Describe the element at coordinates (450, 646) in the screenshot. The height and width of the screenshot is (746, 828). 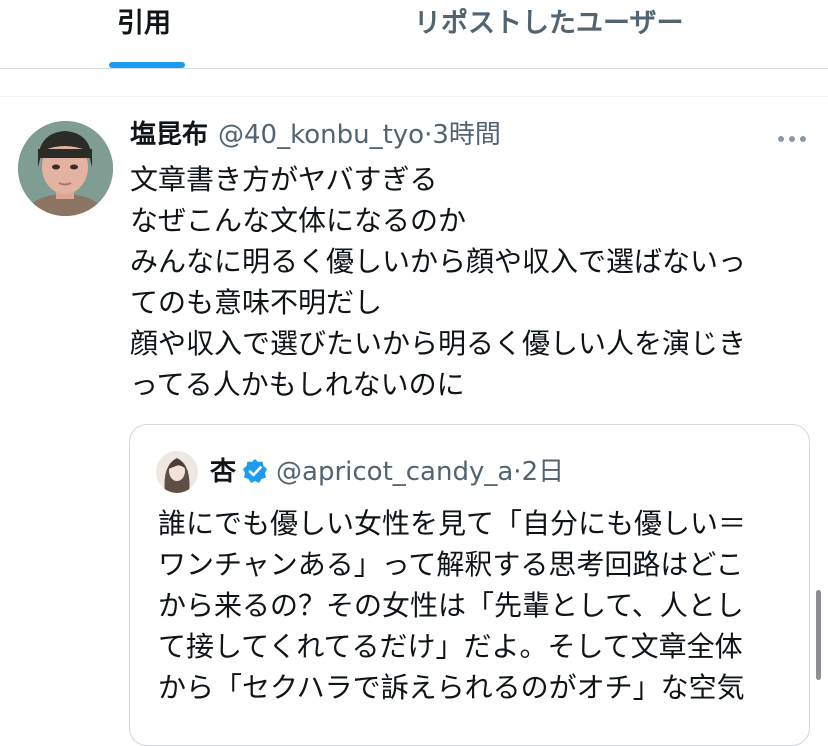
I see `quoted-text-line: て接してくれてるだけ」だよ。そして文章全体` at that location.